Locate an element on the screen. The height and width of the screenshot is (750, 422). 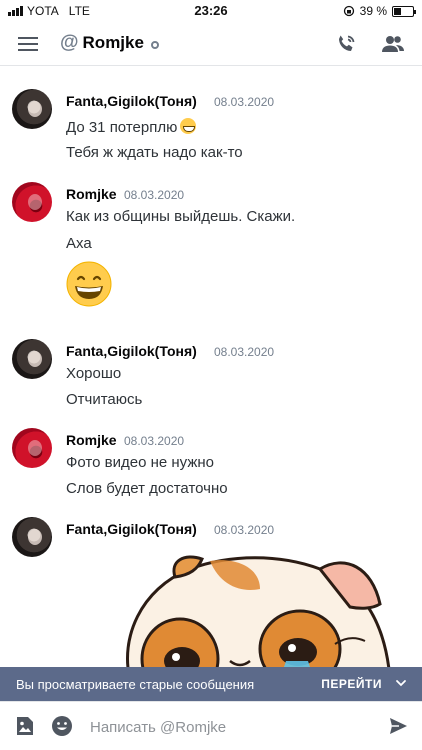
emoji-picker-icon is located at coordinates (62, 726).